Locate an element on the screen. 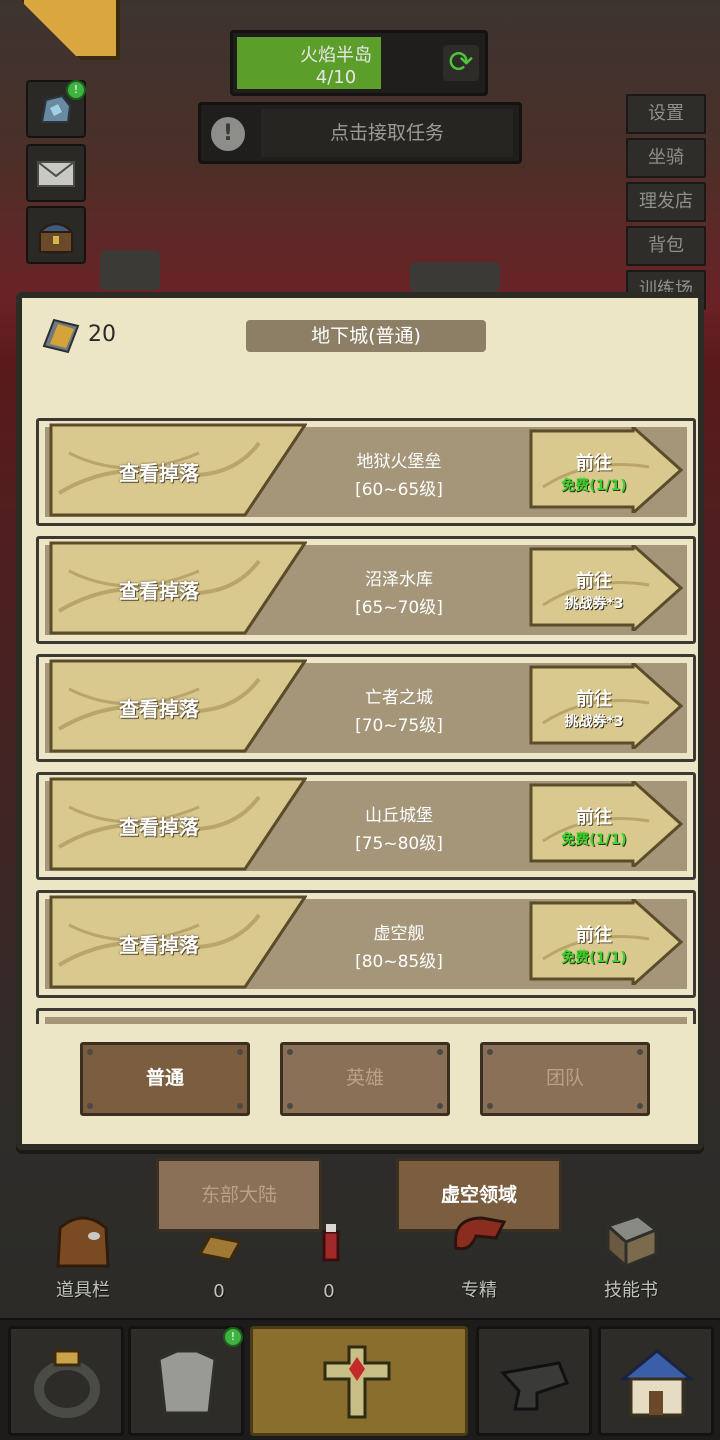 The height and width of the screenshot is (1440, 720). material-slot-a: 0 is located at coordinates (219, 1251).